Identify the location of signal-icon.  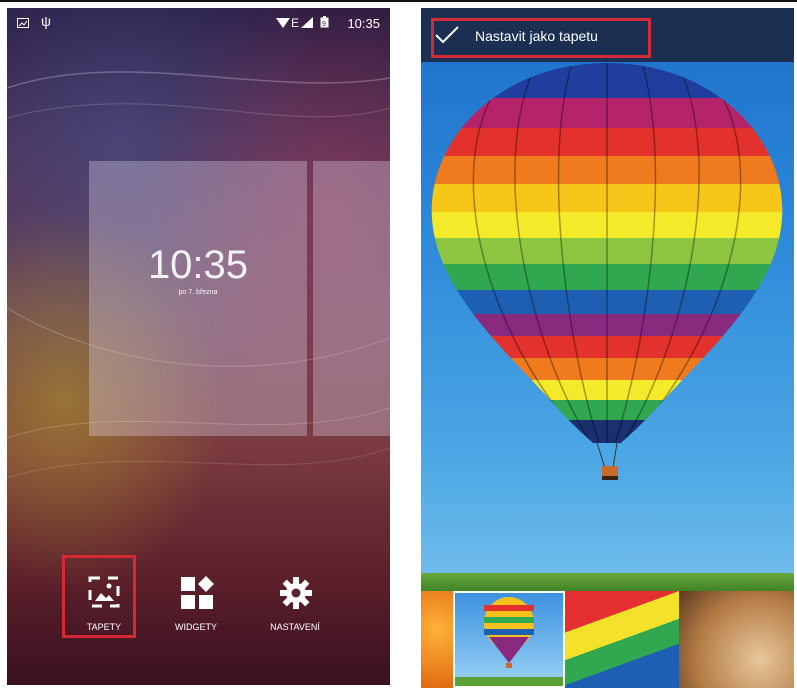
(307, 23).